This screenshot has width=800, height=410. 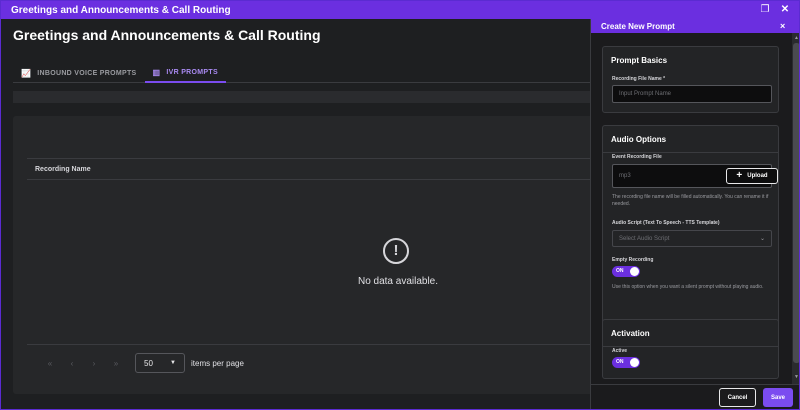 What do you see at coordinates (757, 176) in the screenshot?
I see `upload-label: Upload` at bounding box center [757, 176].